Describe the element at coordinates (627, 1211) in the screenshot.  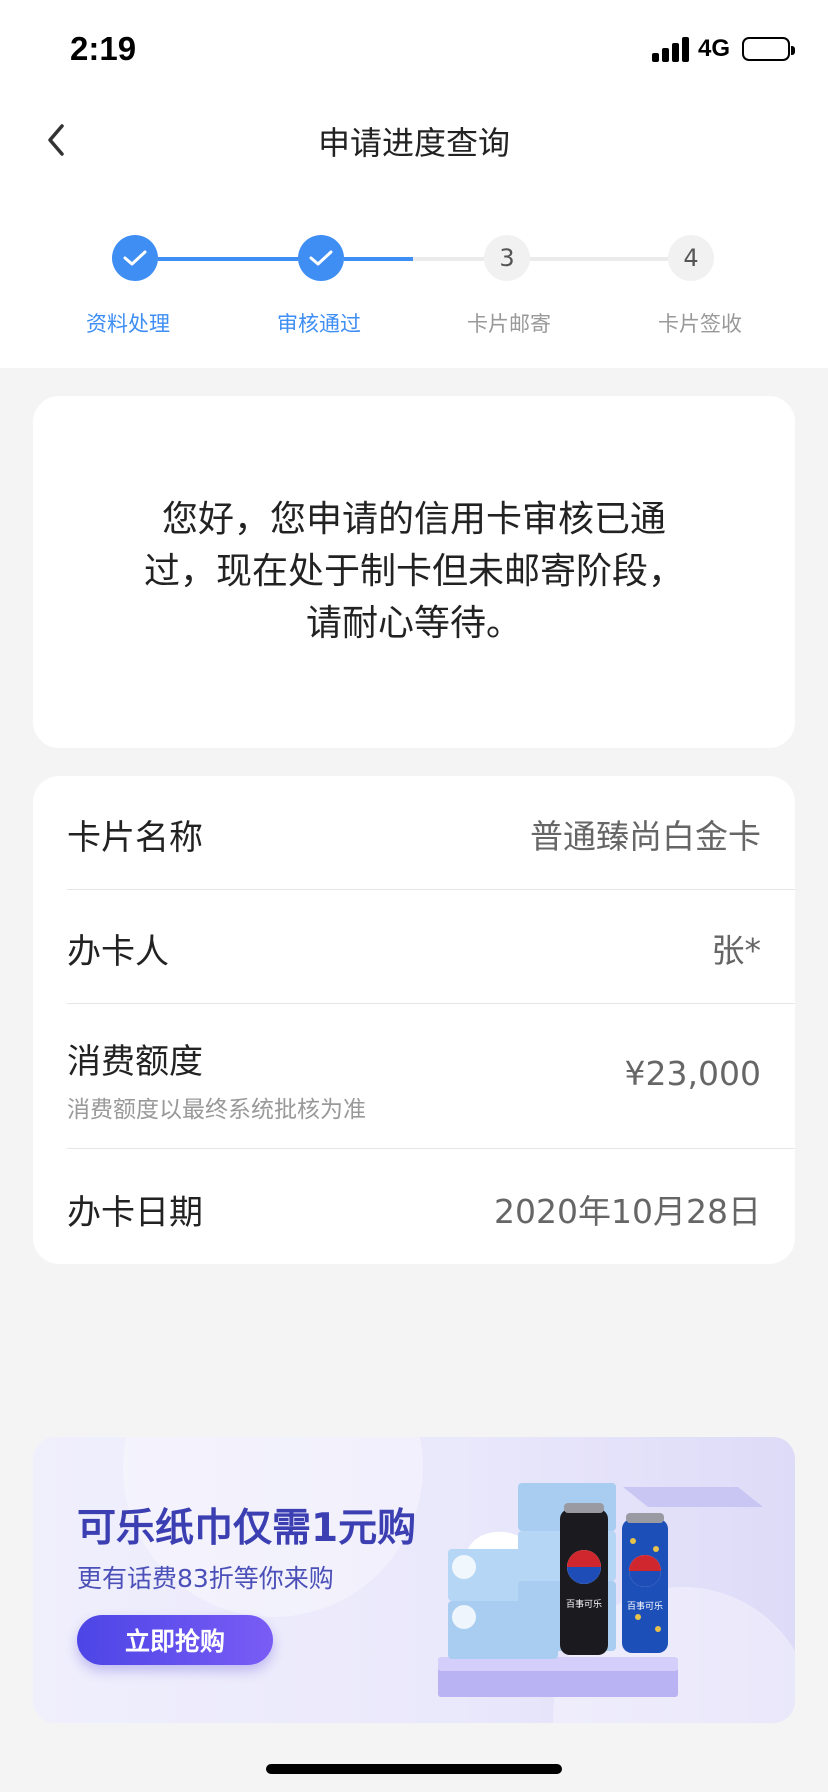
I see `date-value: 2020年10月28日` at that location.